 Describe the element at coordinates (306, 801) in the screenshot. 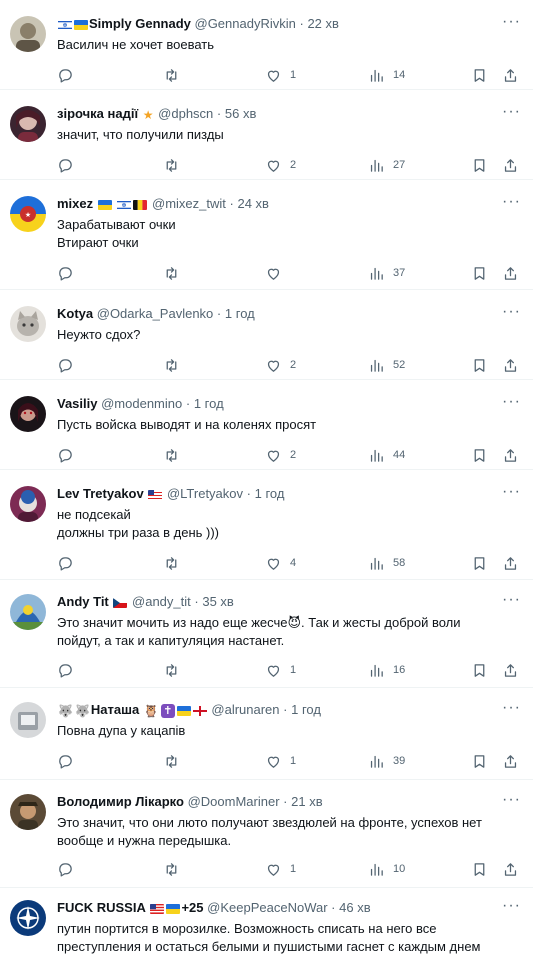

I see `post-time: 21 хв` at that location.